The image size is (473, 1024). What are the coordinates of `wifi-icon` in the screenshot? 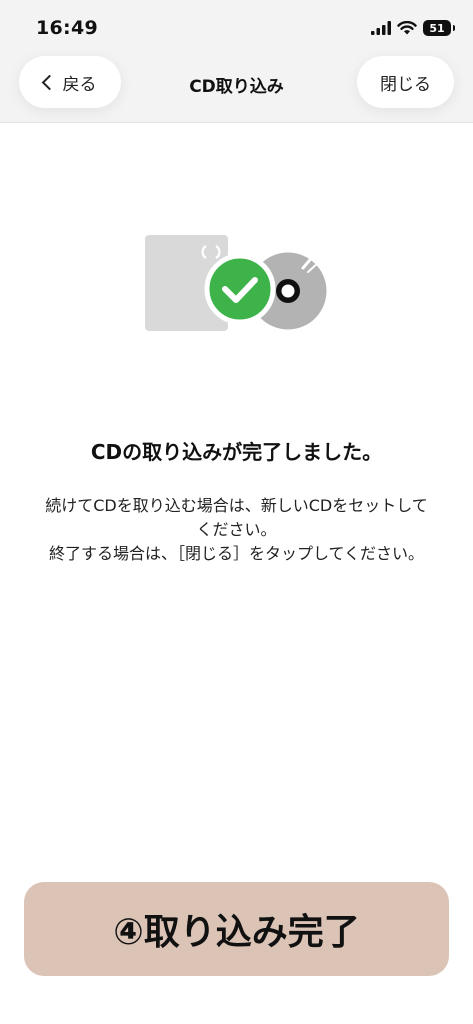 It's located at (407, 28).